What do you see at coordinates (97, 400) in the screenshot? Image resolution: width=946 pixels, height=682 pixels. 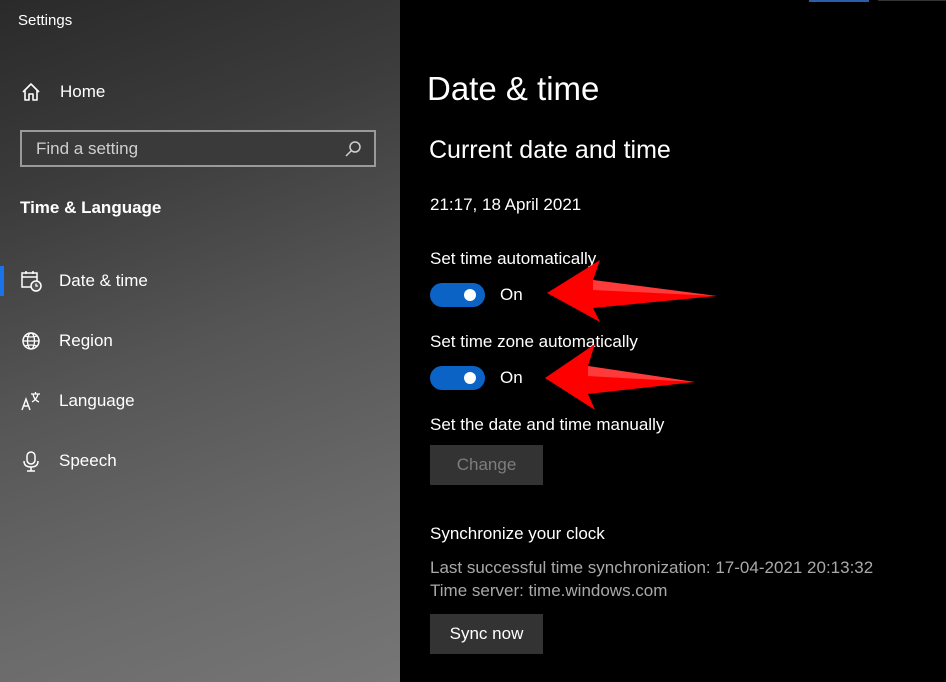 I see `sidebar-item-label: Language` at bounding box center [97, 400].